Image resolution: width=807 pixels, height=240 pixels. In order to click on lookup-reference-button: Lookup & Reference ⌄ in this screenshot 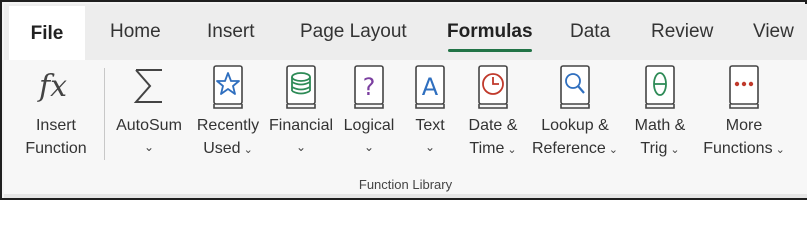, I will do `click(575, 120)`.